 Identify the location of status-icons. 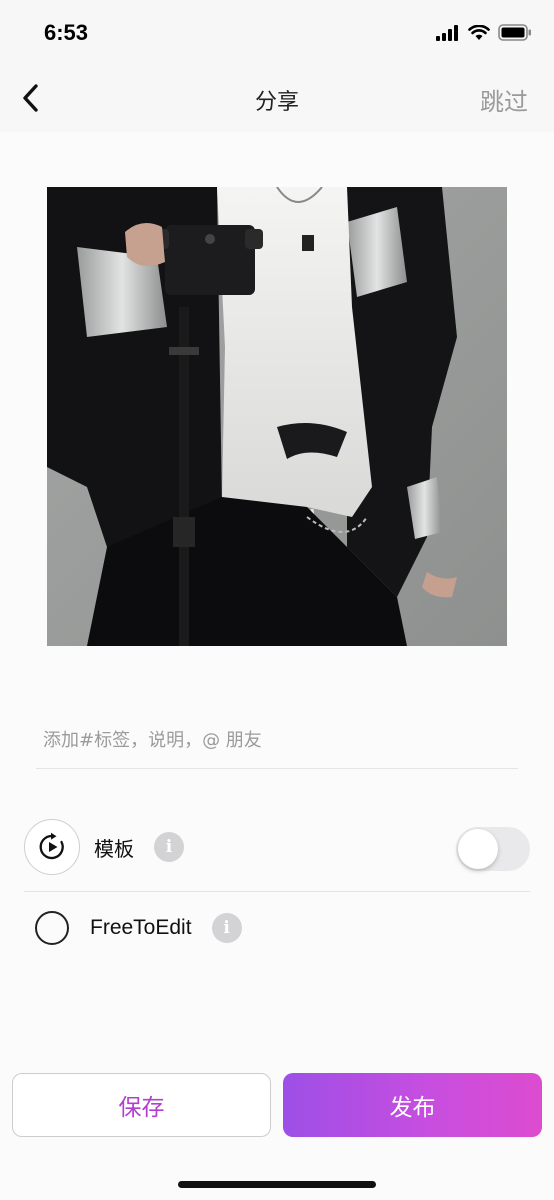
(484, 34).